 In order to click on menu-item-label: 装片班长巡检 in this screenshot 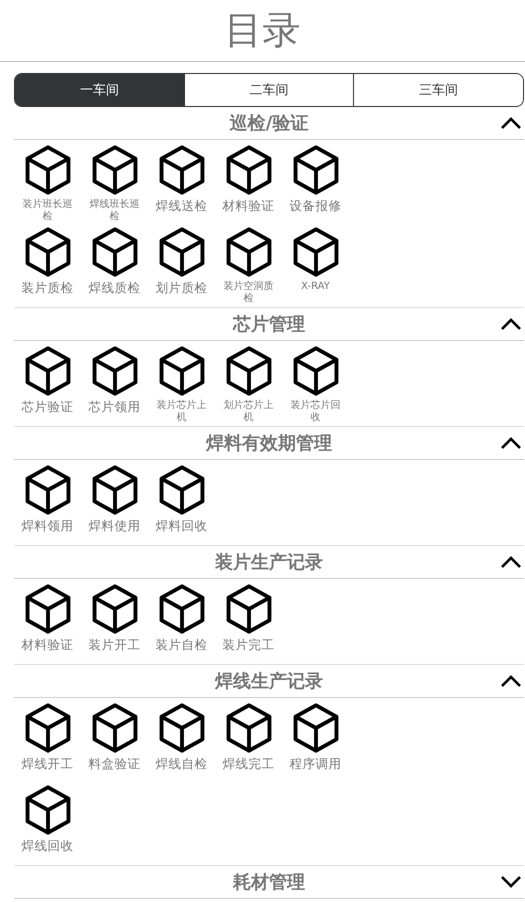, I will do `click(47, 211)`.